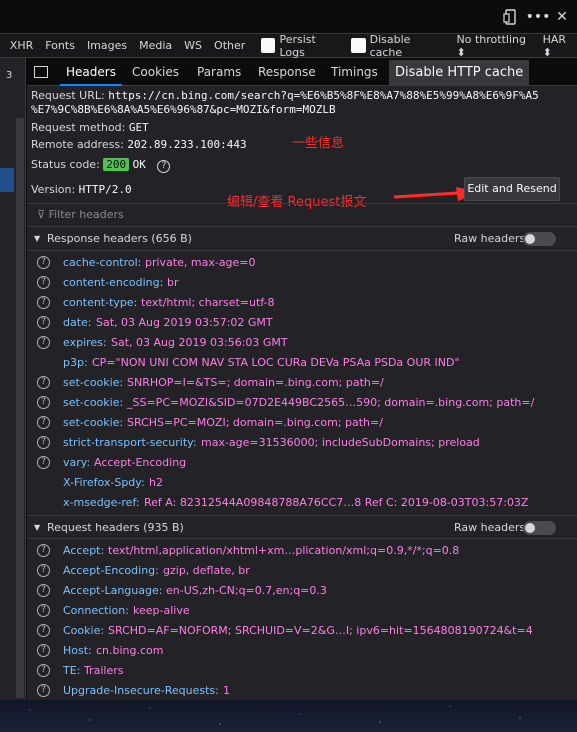 Image resolution: width=577 pixels, height=732 pixels. What do you see at coordinates (84, 550) in the screenshot?
I see `header-name: Accept:` at bounding box center [84, 550].